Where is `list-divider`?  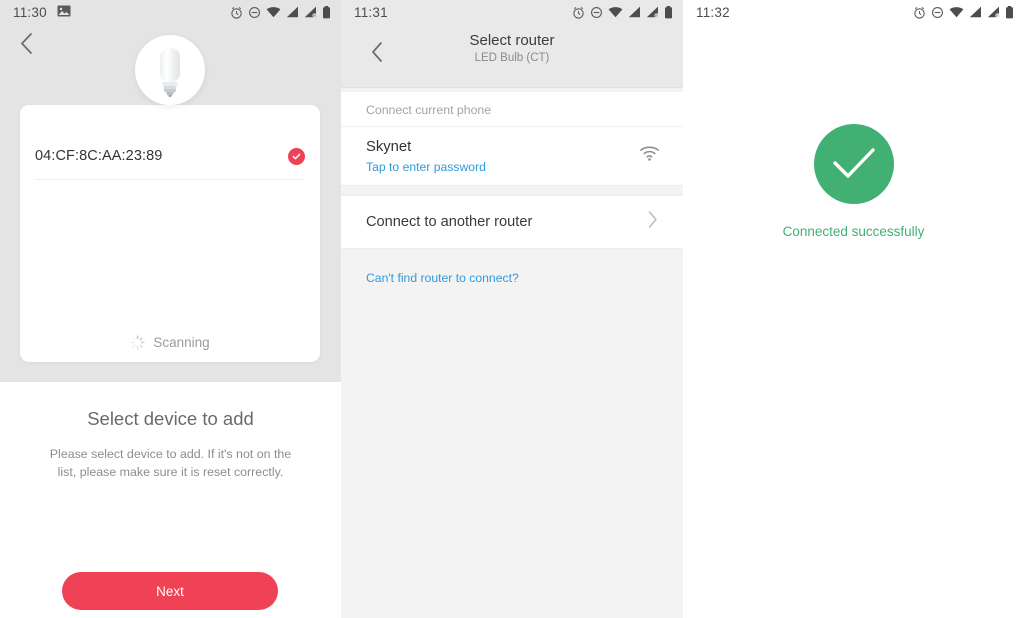
list-divider is located at coordinates (512, 190).